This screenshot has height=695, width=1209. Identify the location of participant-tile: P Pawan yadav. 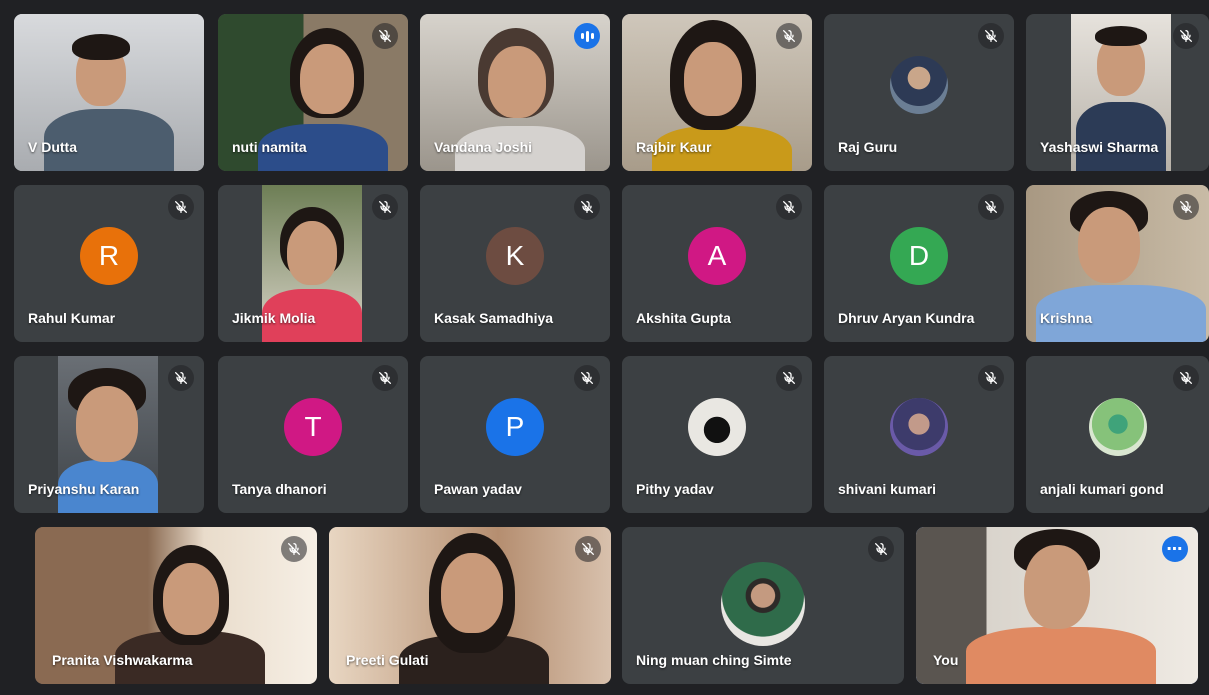
(515, 434).